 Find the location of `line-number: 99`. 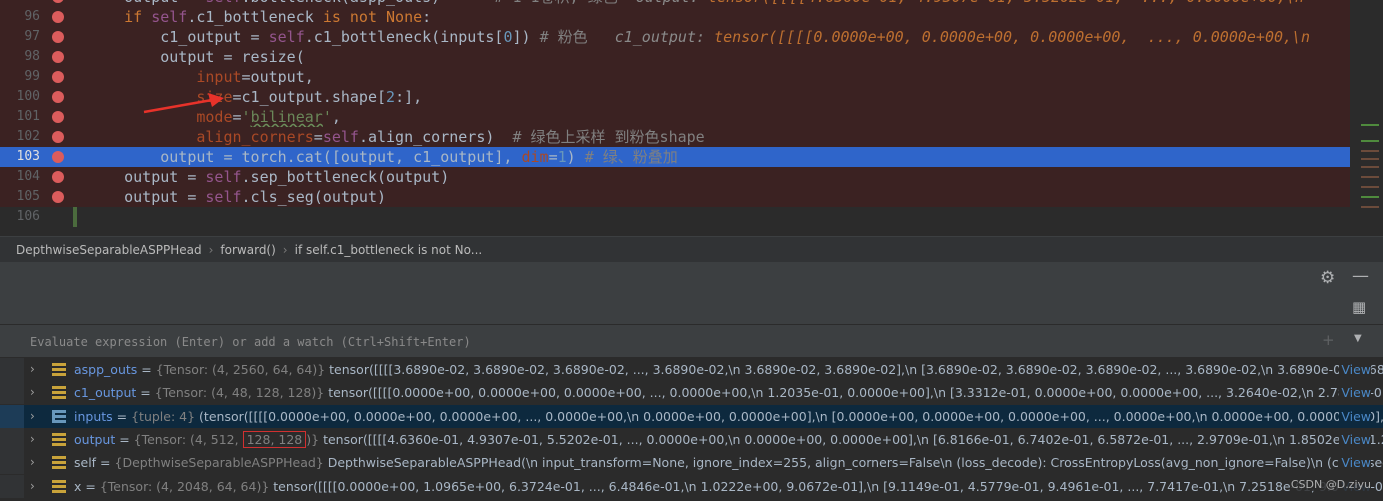

line-number: 99 is located at coordinates (20, 77).